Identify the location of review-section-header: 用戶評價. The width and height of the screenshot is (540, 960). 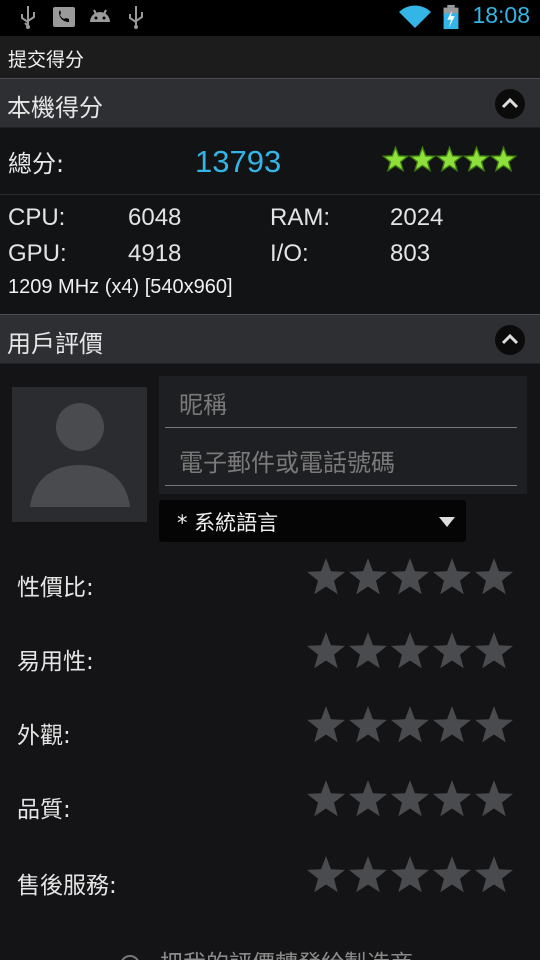
(270, 339).